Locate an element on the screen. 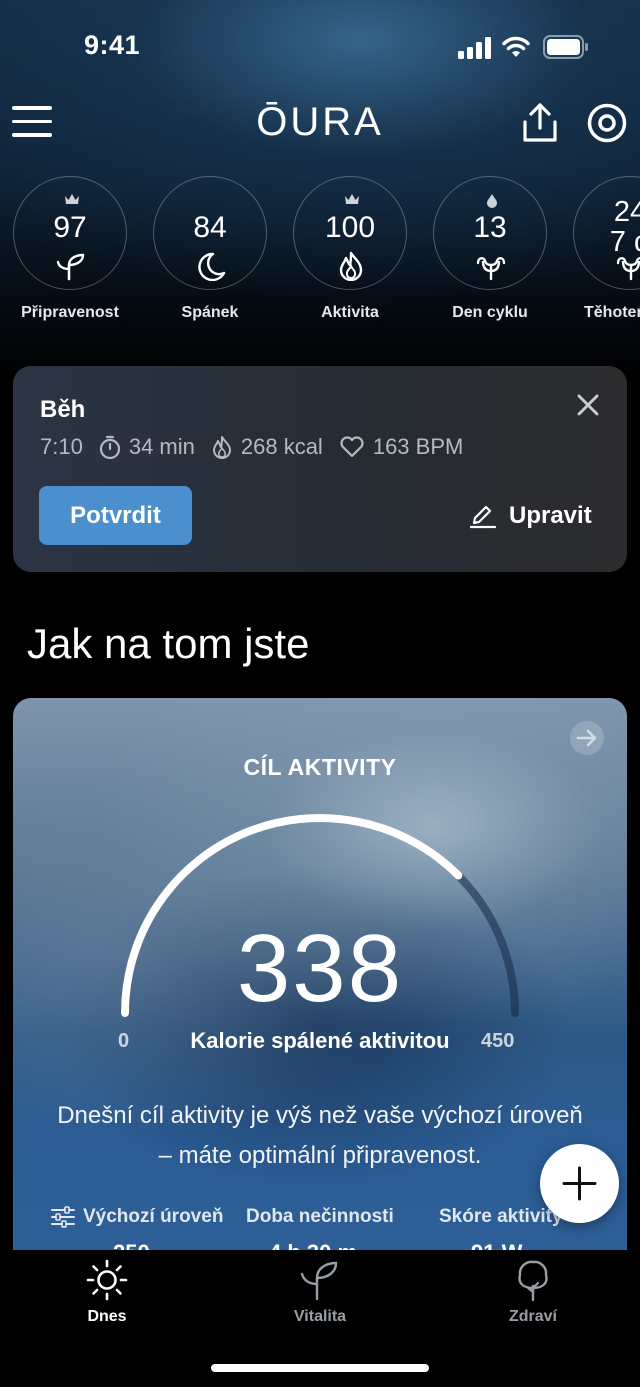  nav-today: Dnes is located at coordinates (107, 1292).